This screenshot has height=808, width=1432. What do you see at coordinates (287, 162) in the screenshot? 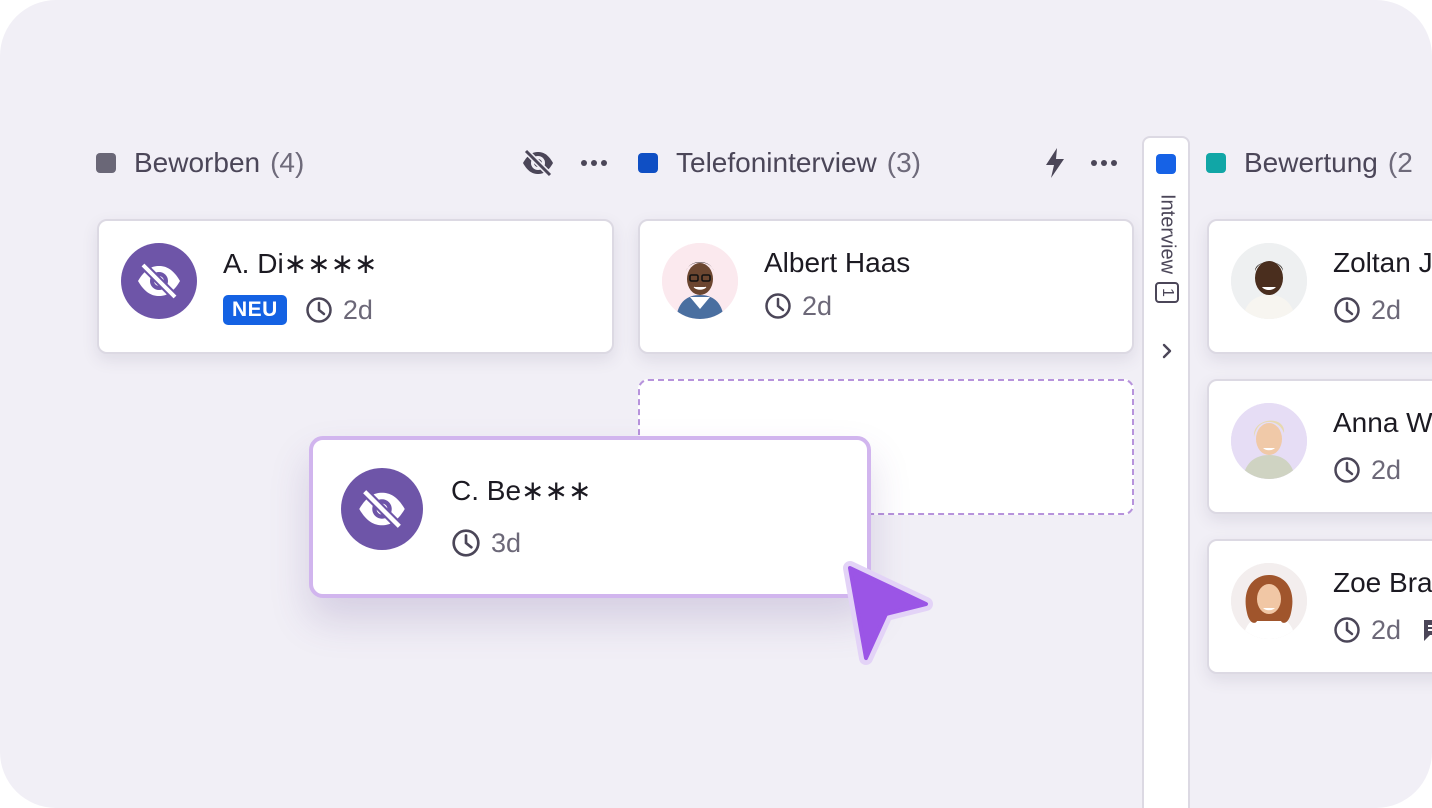
I see `column-count: (4)` at bounding box center [287, 162].